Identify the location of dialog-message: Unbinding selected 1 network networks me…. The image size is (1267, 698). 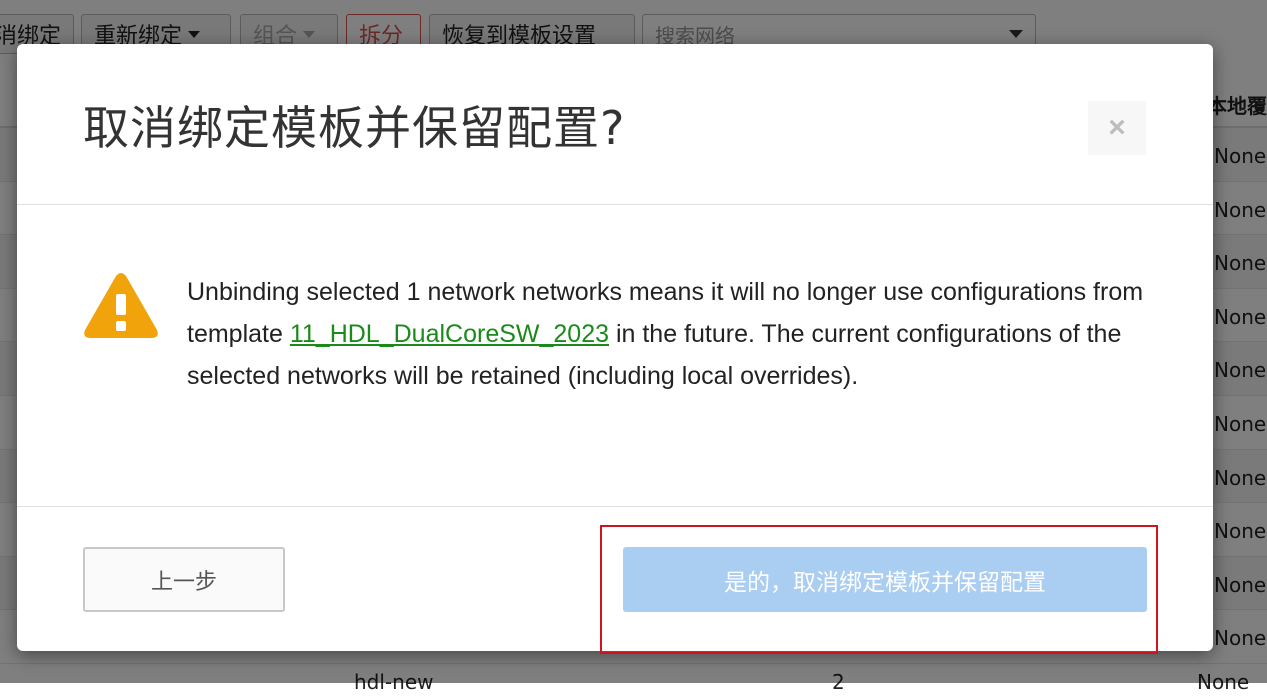
(694, 334).